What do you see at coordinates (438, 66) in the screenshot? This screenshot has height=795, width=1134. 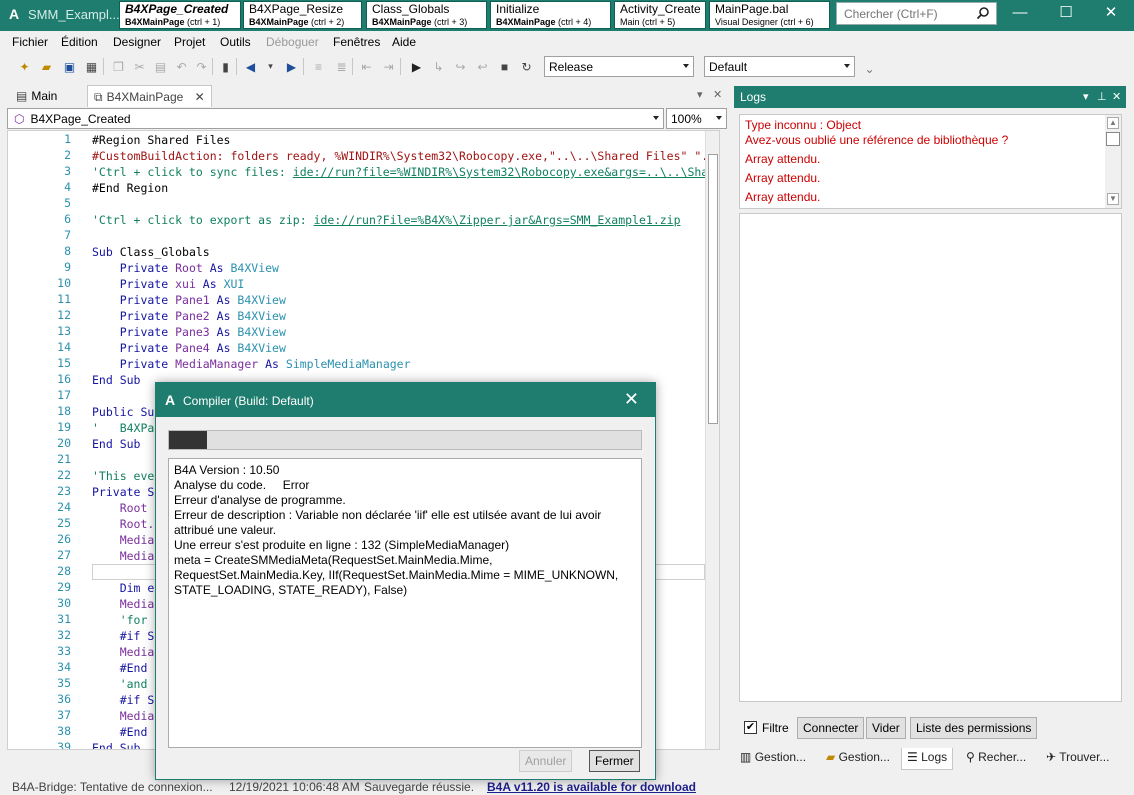 I see `step-in-icon: ↳` at bounding box center [438, 66].